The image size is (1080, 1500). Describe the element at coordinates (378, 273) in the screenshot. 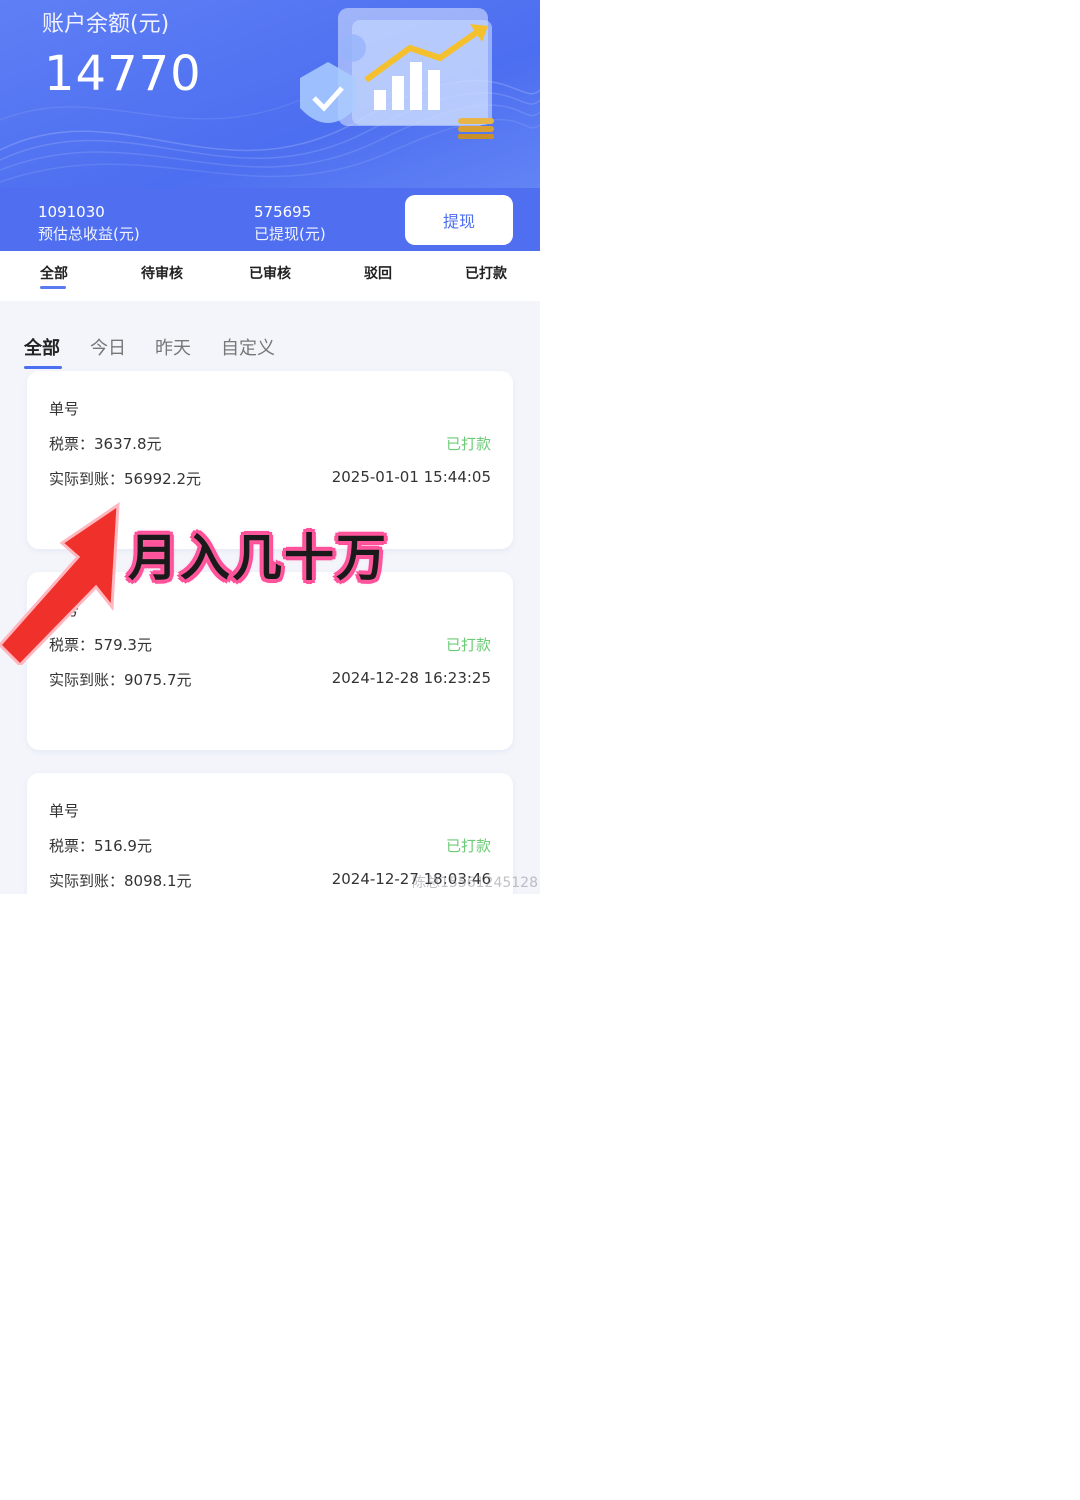

I see `tab-status-rejected: 驳回` at that location.